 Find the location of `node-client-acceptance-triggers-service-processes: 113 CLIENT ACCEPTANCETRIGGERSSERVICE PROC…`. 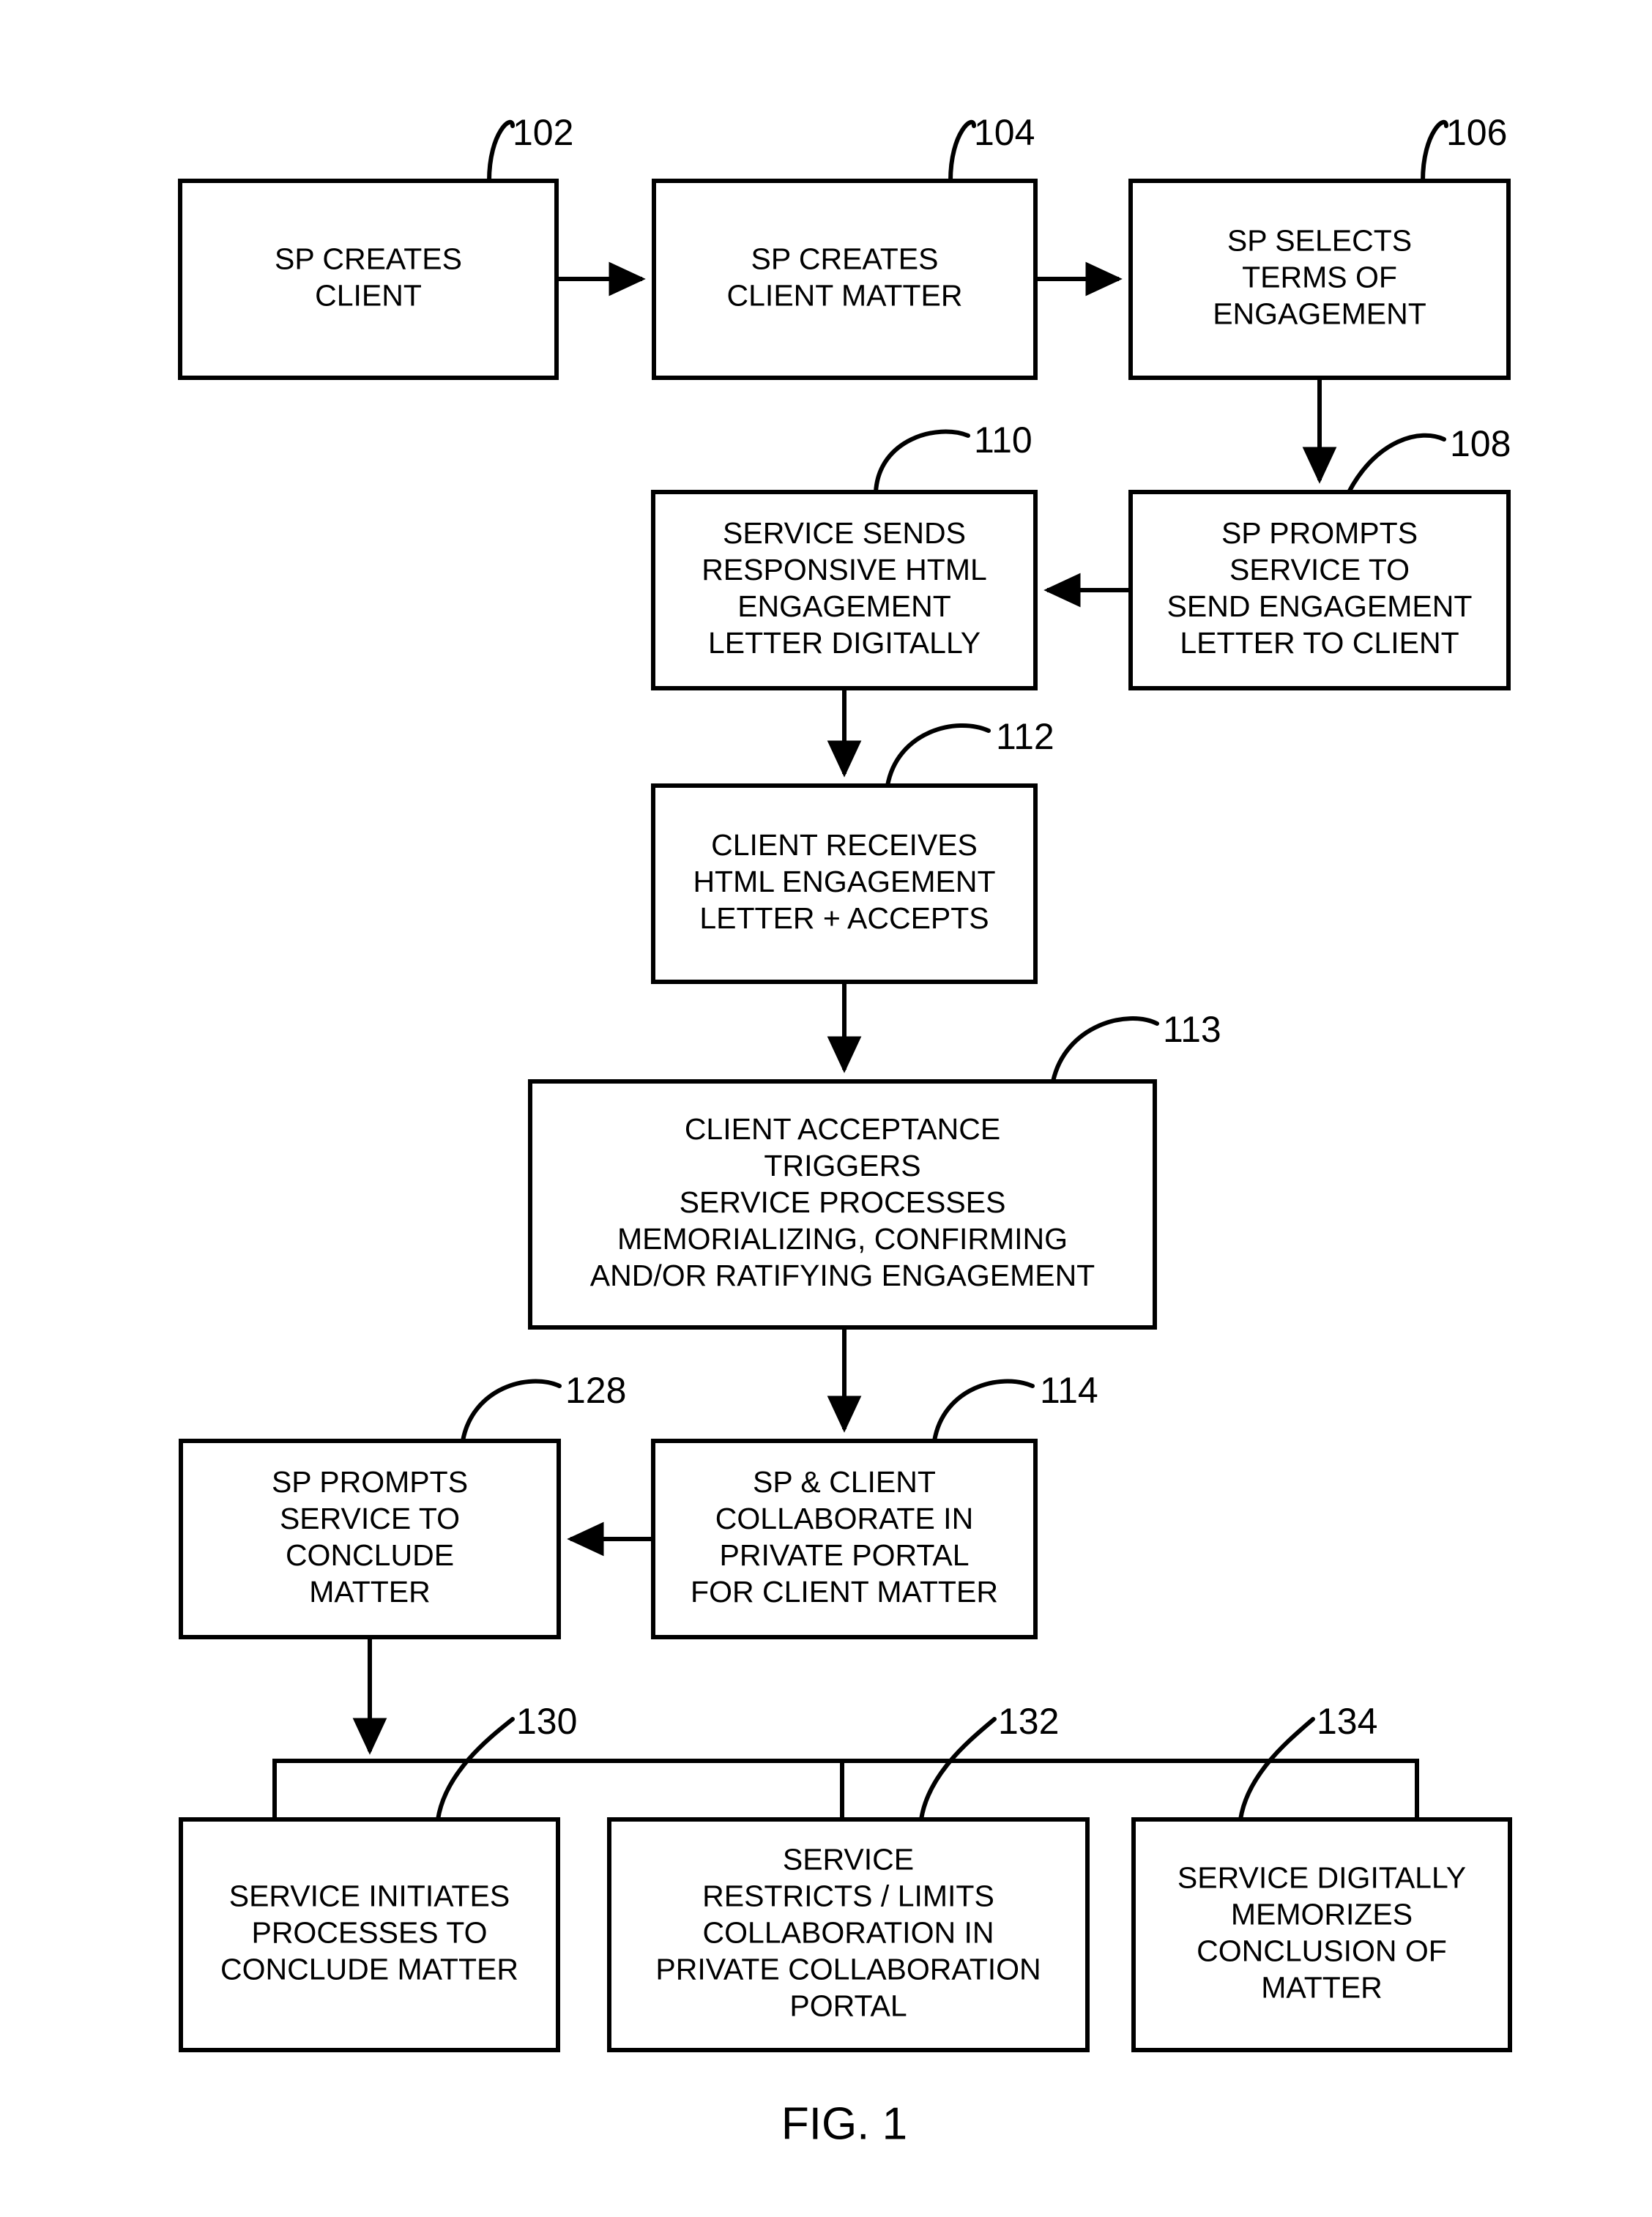

node-client-acceptance-triggers-service-processes: 113 CLIENT ACCEPTANCETRIGGERSSERVICE PROC… is located at coordinates (875, 1170).